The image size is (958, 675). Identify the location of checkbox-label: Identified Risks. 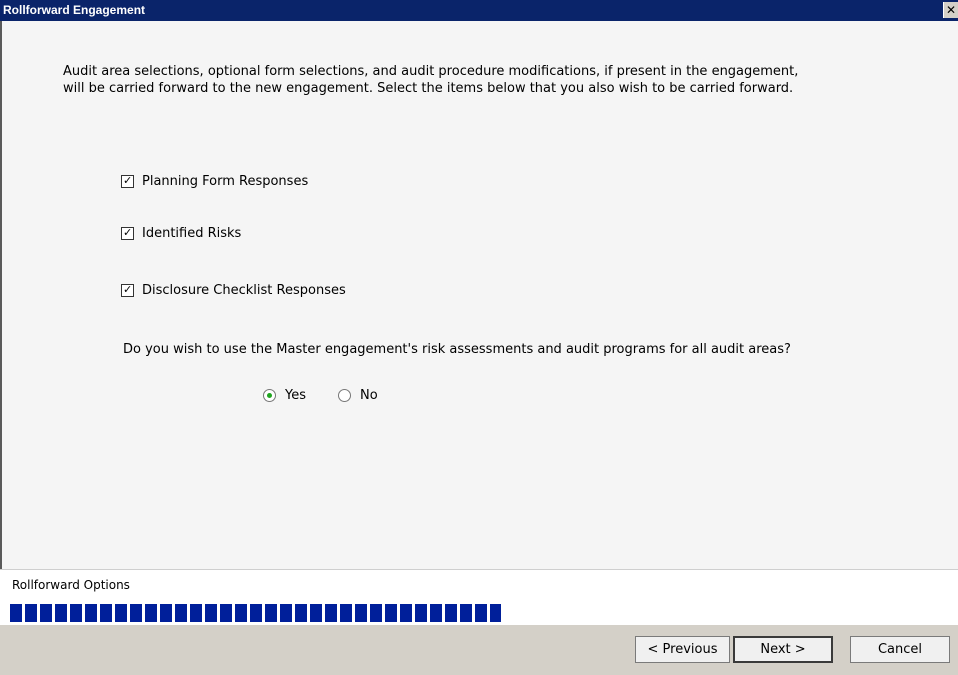
(192, 233).